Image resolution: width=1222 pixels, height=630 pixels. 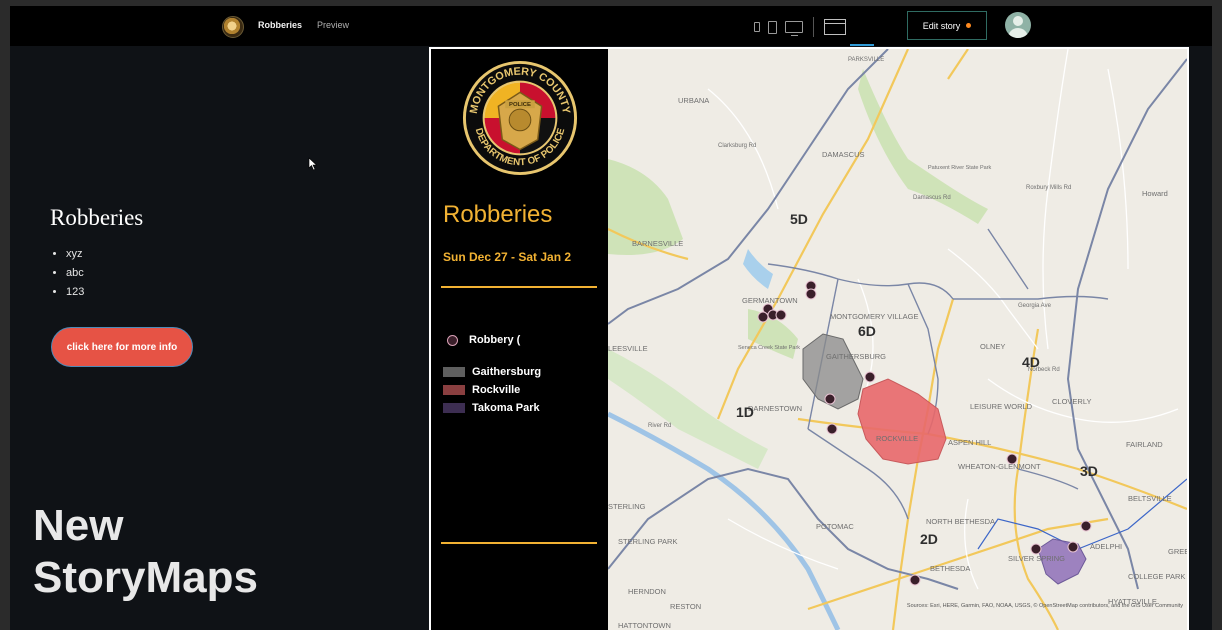 I want to click on edit-story-button: Edit story, so click(x=947, y=25).